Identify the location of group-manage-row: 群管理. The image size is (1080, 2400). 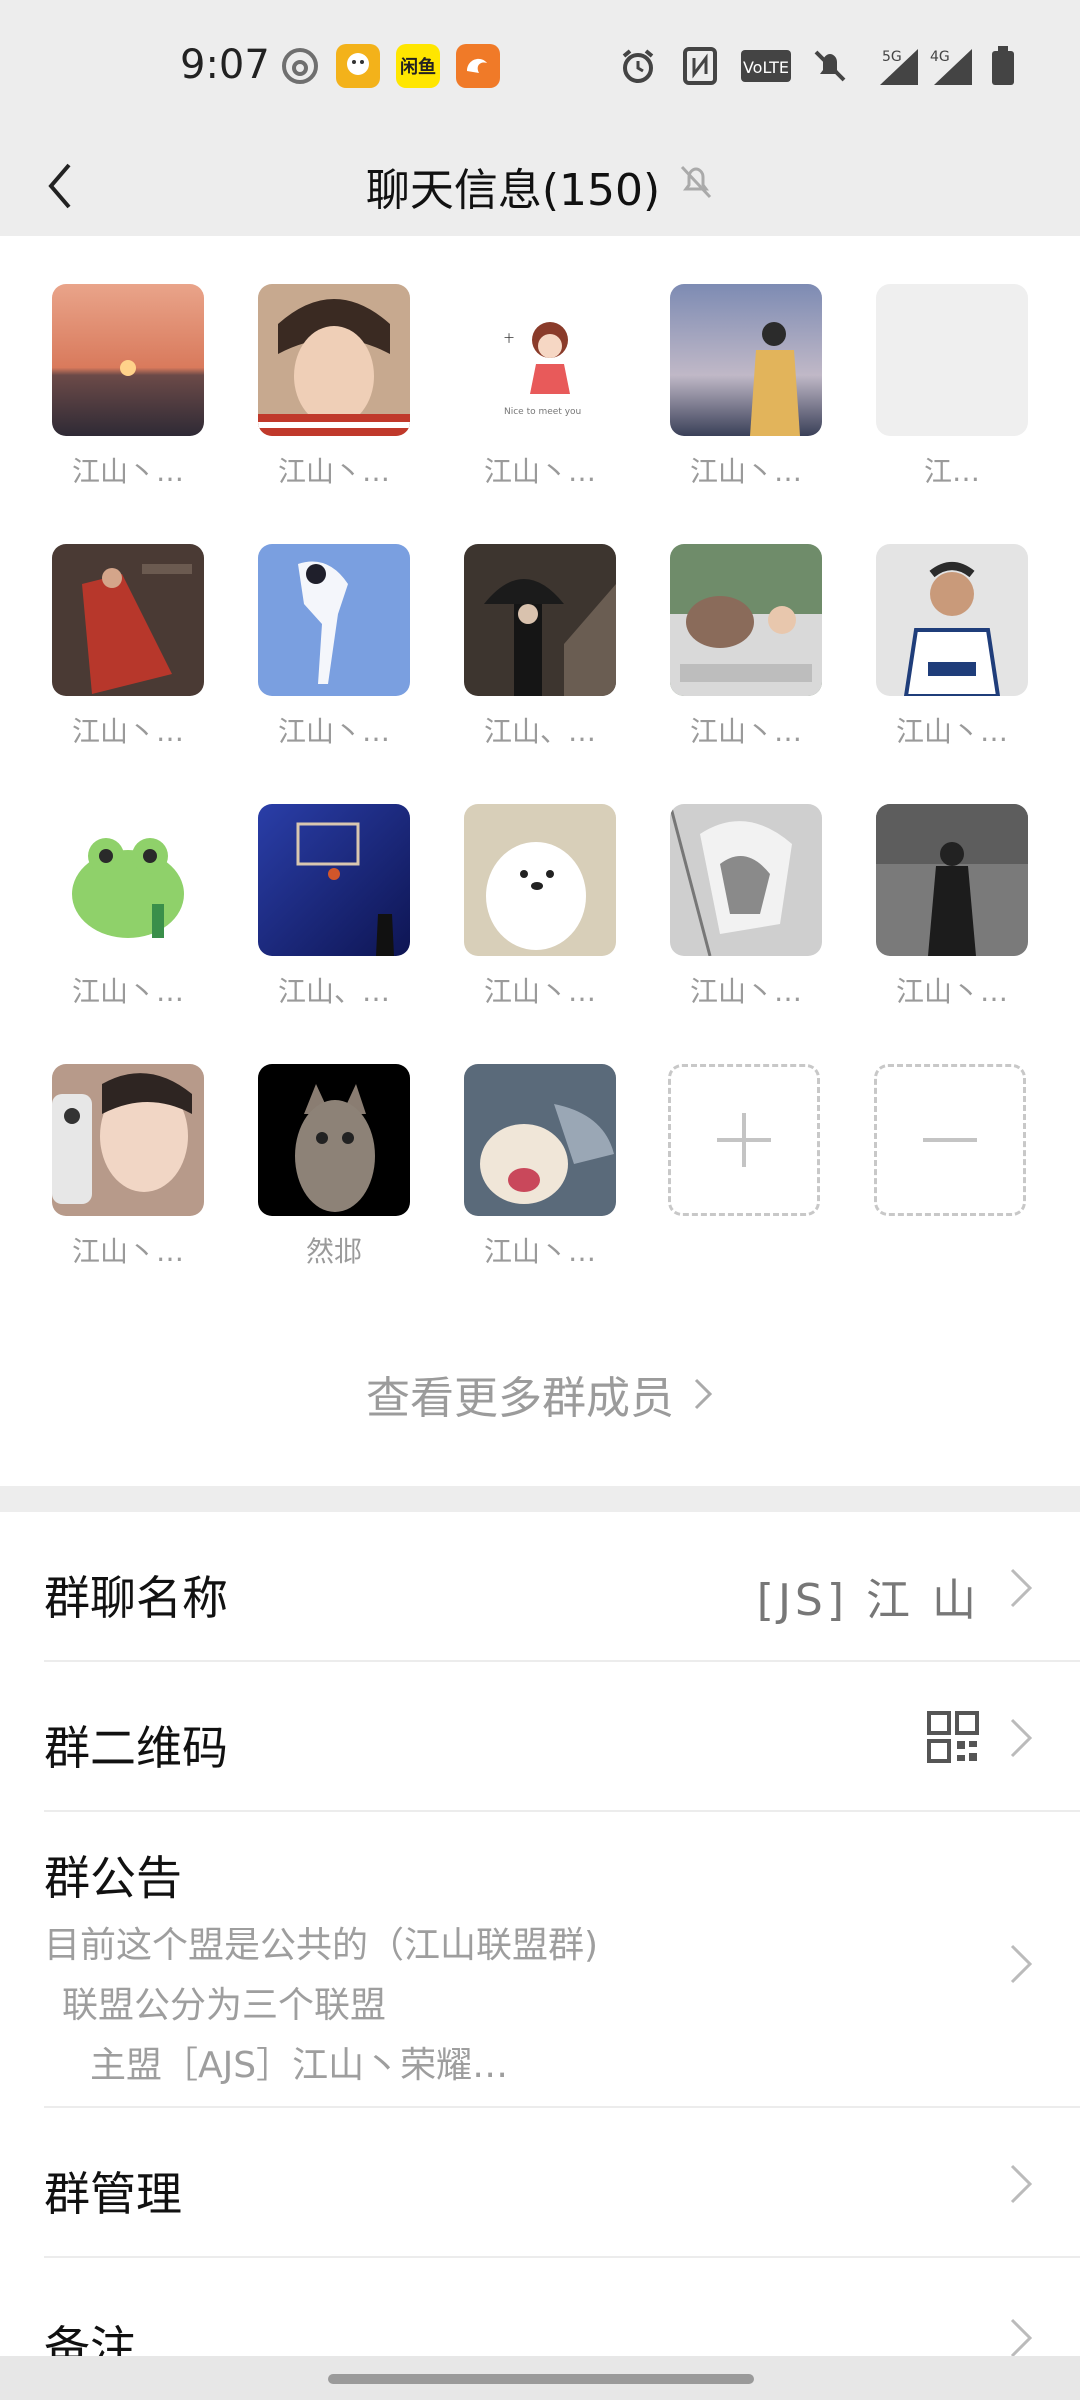
(540, 2183).